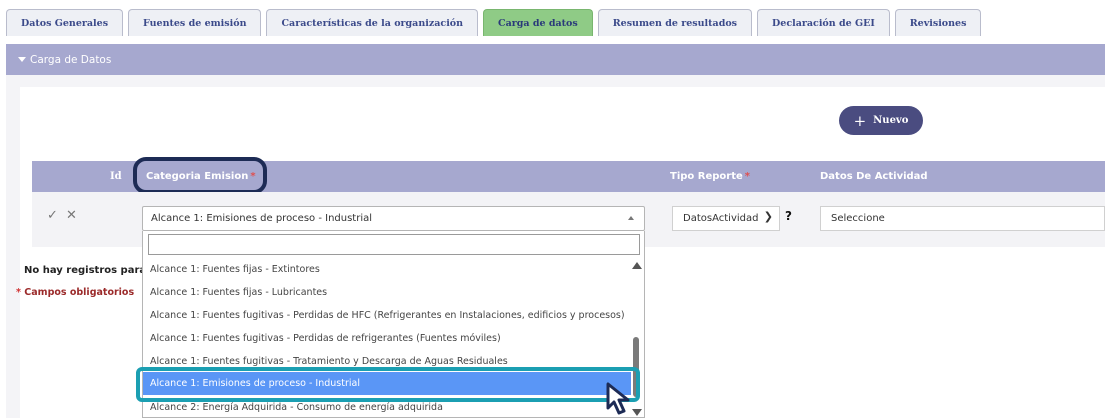 The width and height of the screenshot is (1105, 418). Describe the element at coordinates (65, 22) in the screenshot. I see `tab-datos-generales: Datos Generales` at that location.